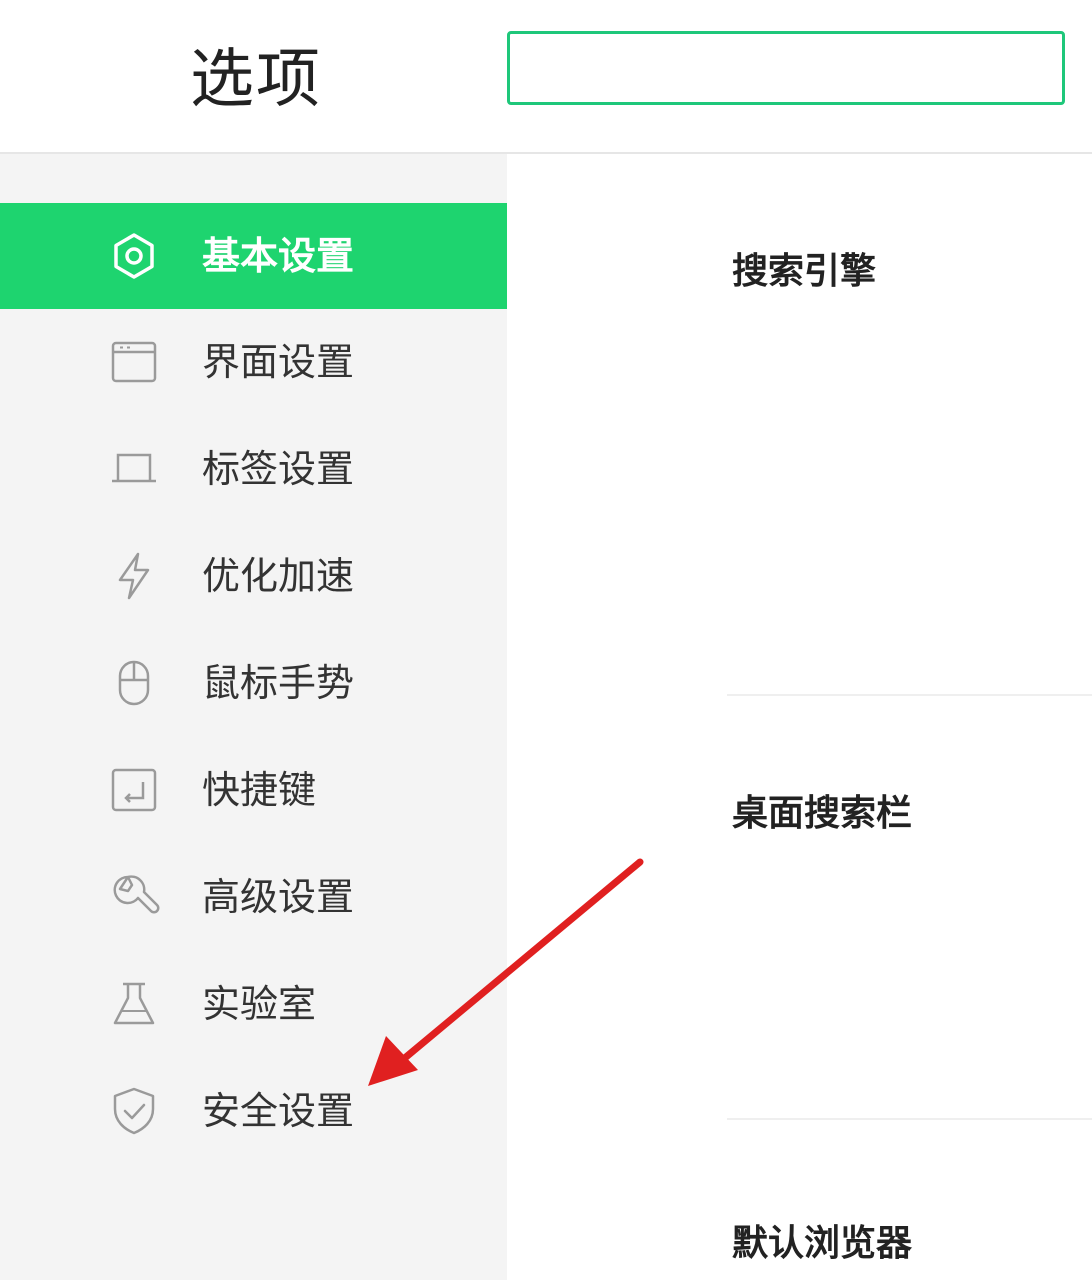 This screenshot has width=1092, height=1280. I want to click on sidebar-item-security-settings: 安全设置, so click(253, 1111).